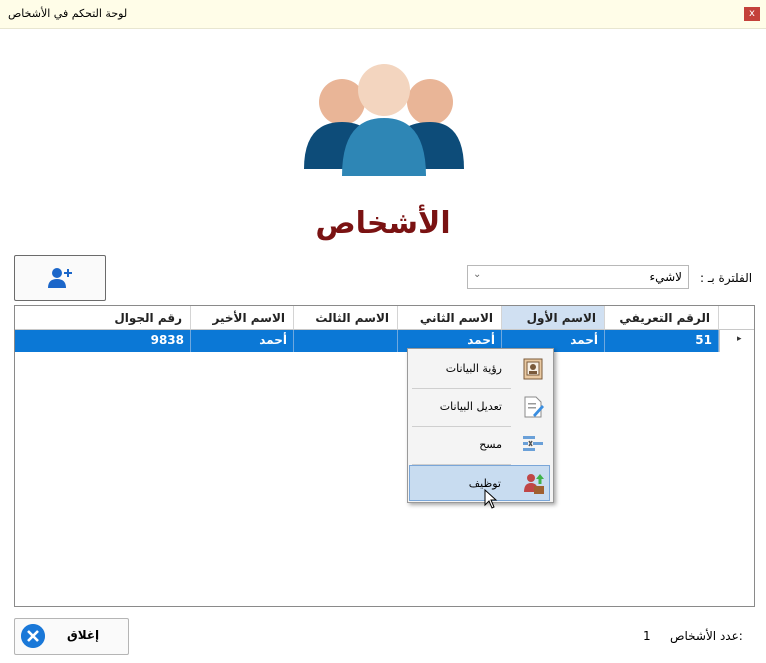 The width and height of the screenshot is (766, 663). What do you see at coordinates (739, 339) in the screenshot?
I see `row-marker-icon: ▸` at bounding box center [739, 339].